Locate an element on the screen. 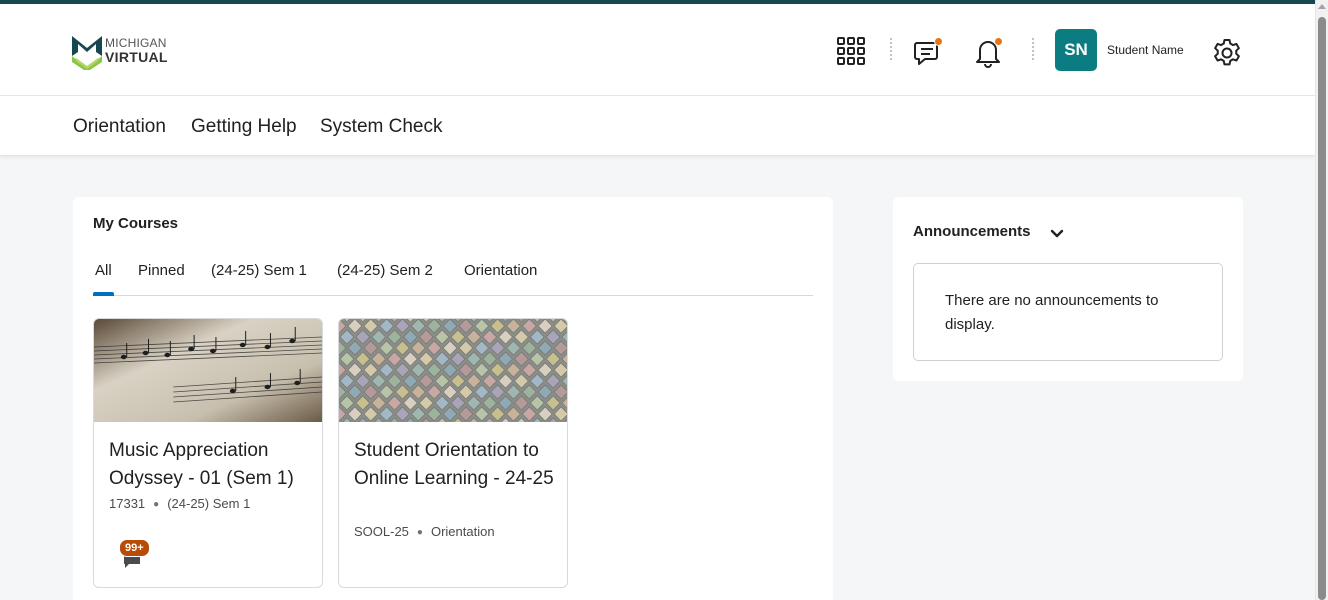 This screenshot has height=600, width=1328. announcements-title: Announcements is located at coordinates (972, 231).